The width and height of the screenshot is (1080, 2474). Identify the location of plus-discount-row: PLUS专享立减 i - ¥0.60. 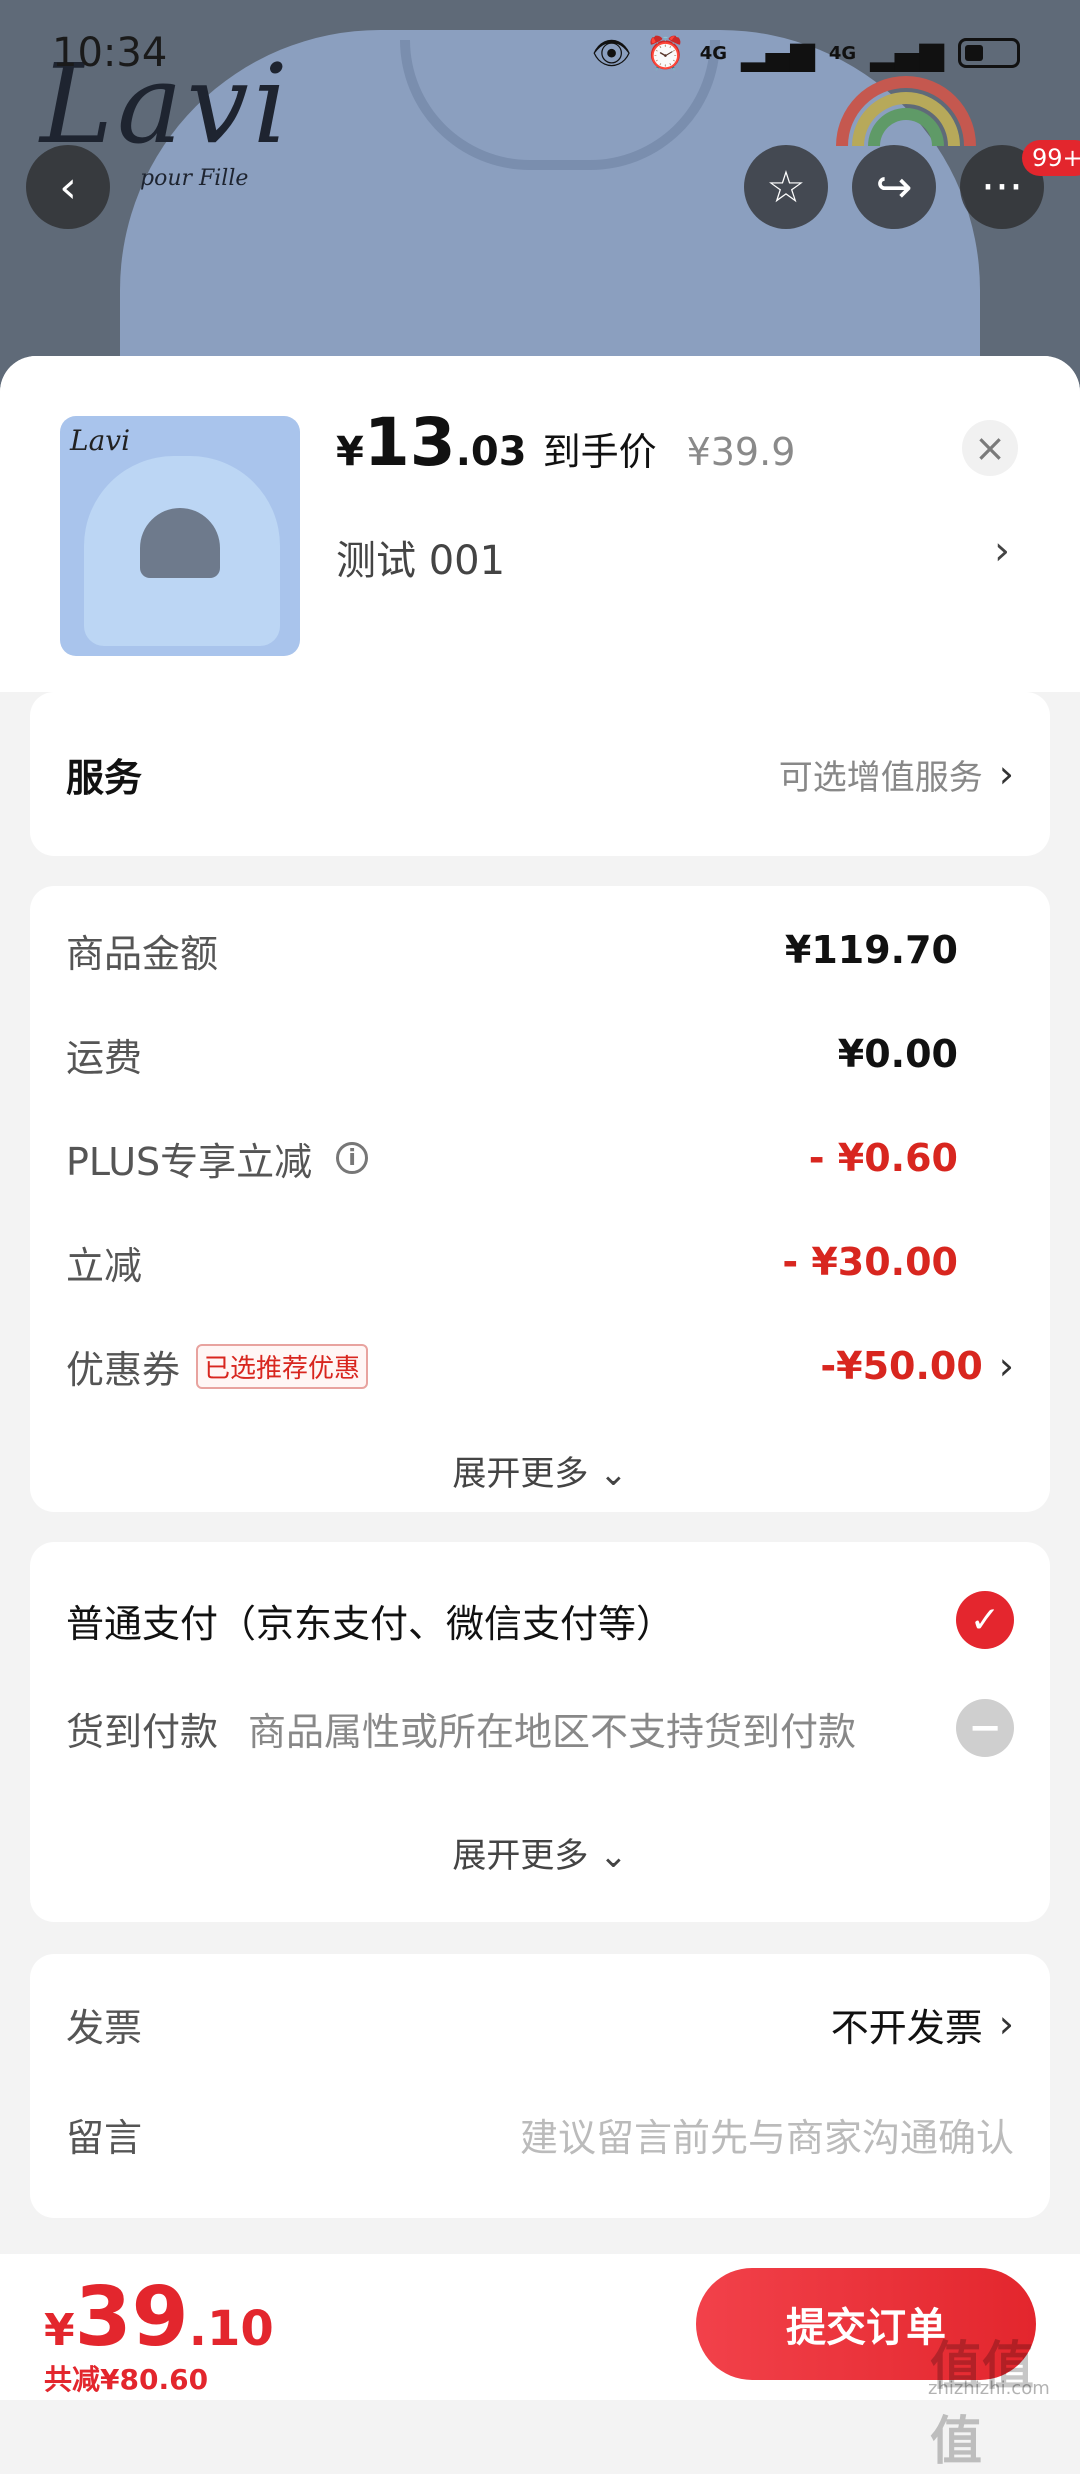
(540, 1158).